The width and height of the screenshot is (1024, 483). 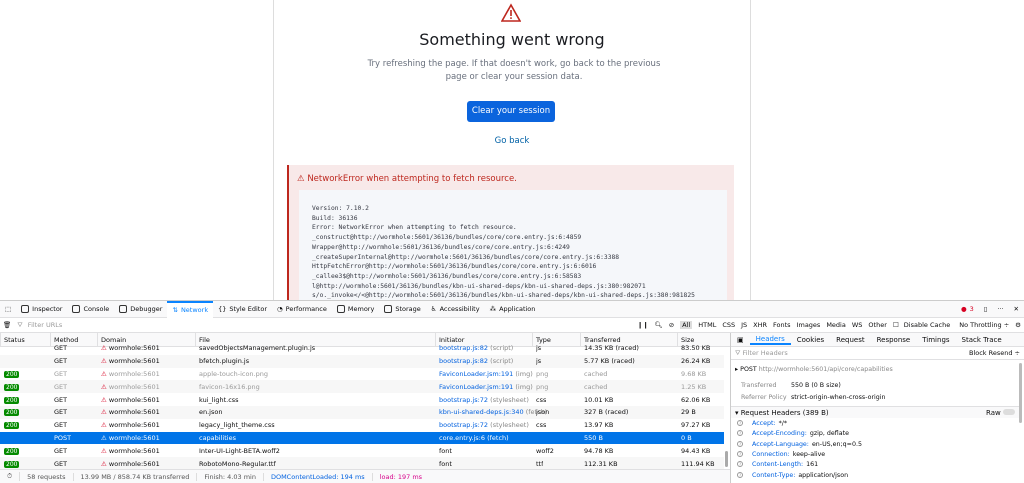 I want to click on toggle-panel-icon: ▣, so click(x=740, y=340).